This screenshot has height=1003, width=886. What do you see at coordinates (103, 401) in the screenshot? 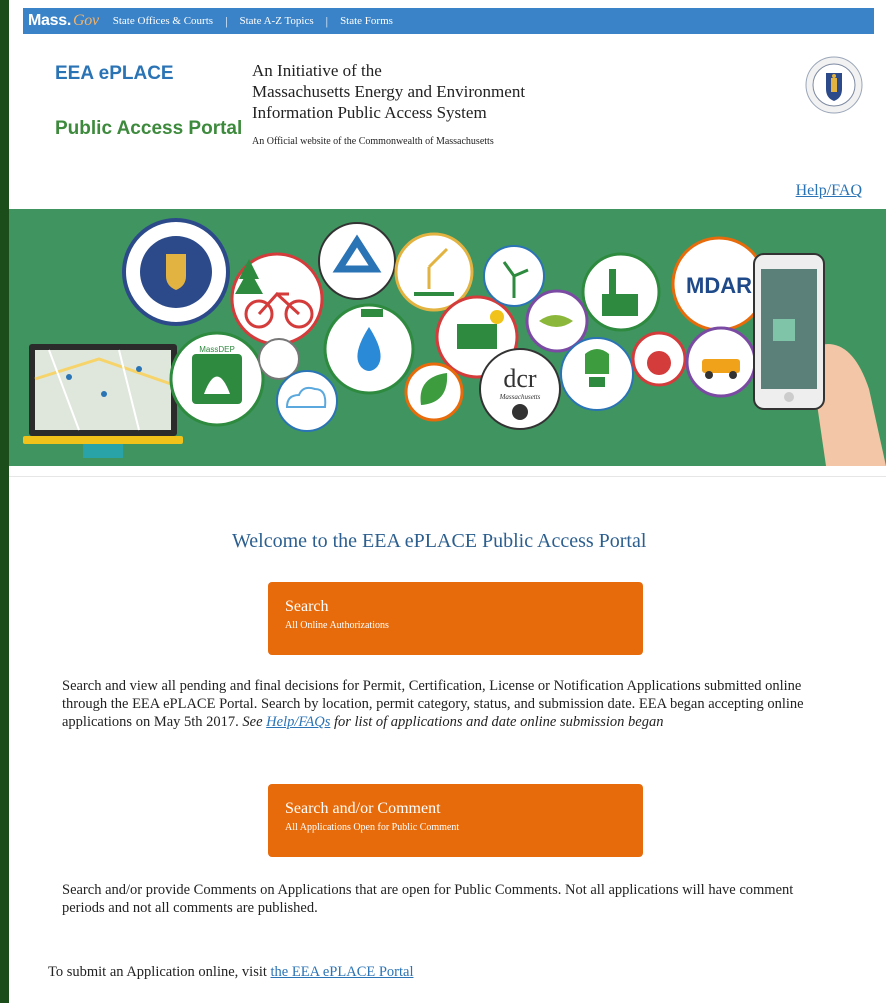
I see `laptop-map-icon` at bounding box center [103, 401].